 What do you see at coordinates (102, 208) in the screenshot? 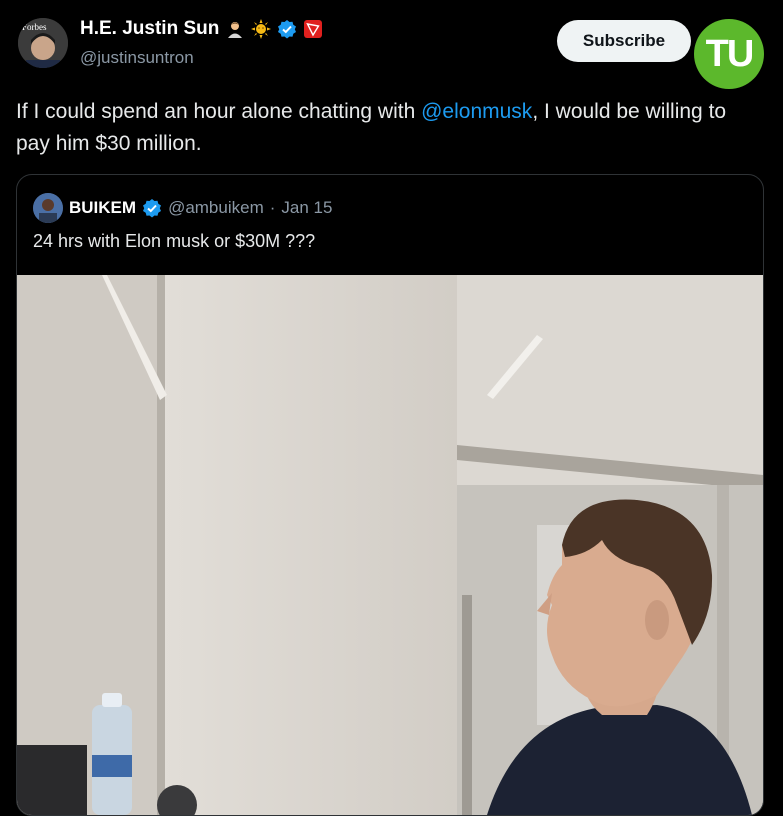
I see `quoted-display-name: BUIKEM` at bounding box center [102, 208].